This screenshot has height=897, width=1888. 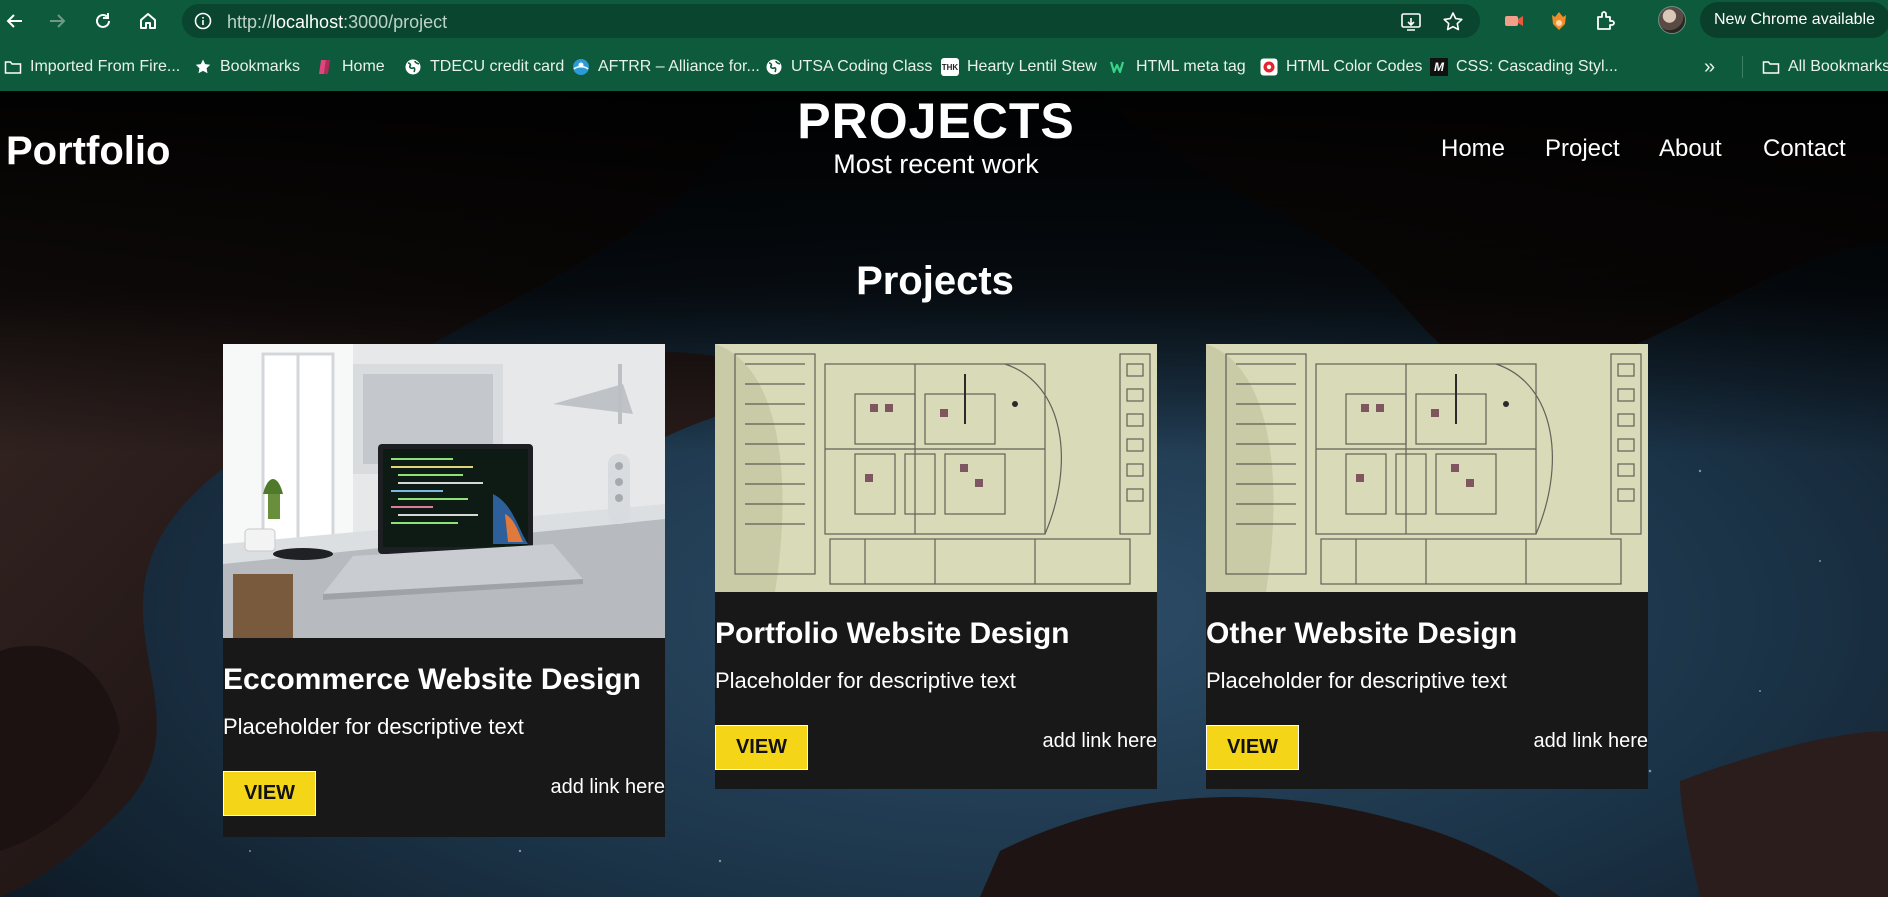 I want to click on address-bar: http://localhost:3000/project, so click(x=831, y=21).